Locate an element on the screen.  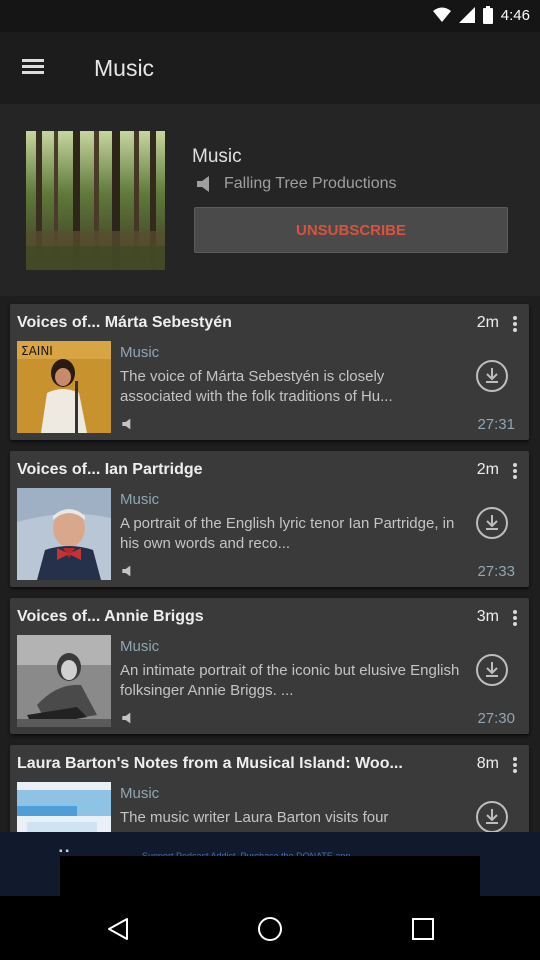
podcast-cover-image is located at coordinates (95, 200).